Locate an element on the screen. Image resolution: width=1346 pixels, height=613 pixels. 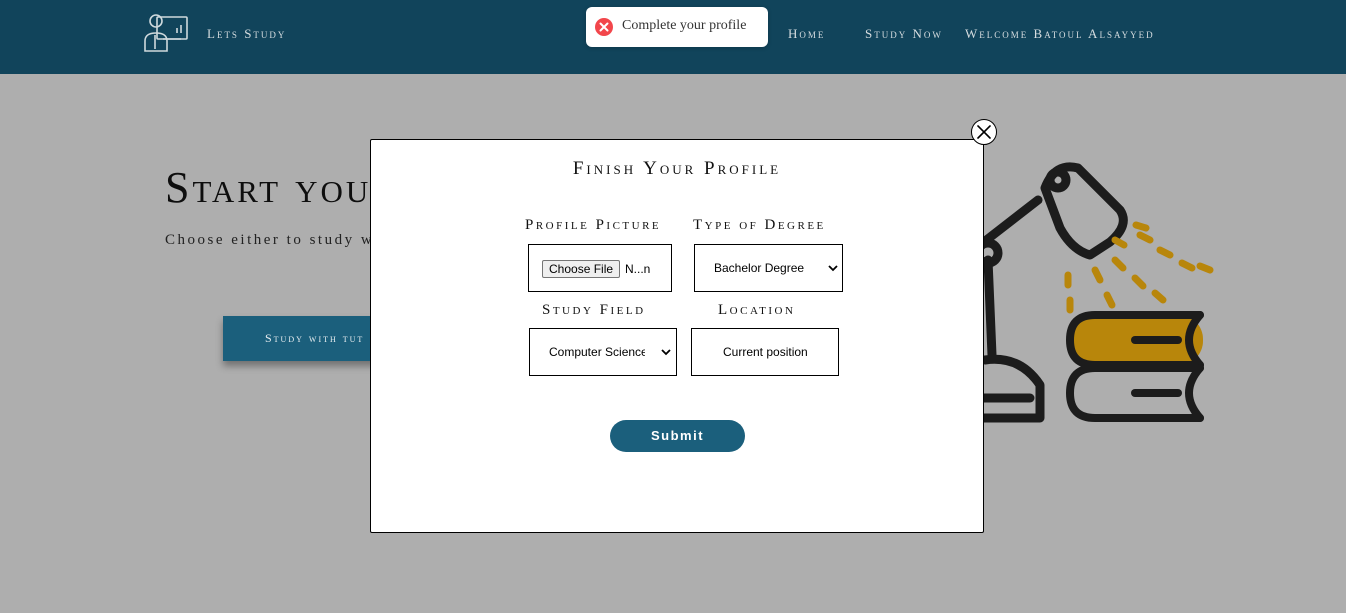
modal-title: Finish Your Profile is located at coordinates (677, 168).